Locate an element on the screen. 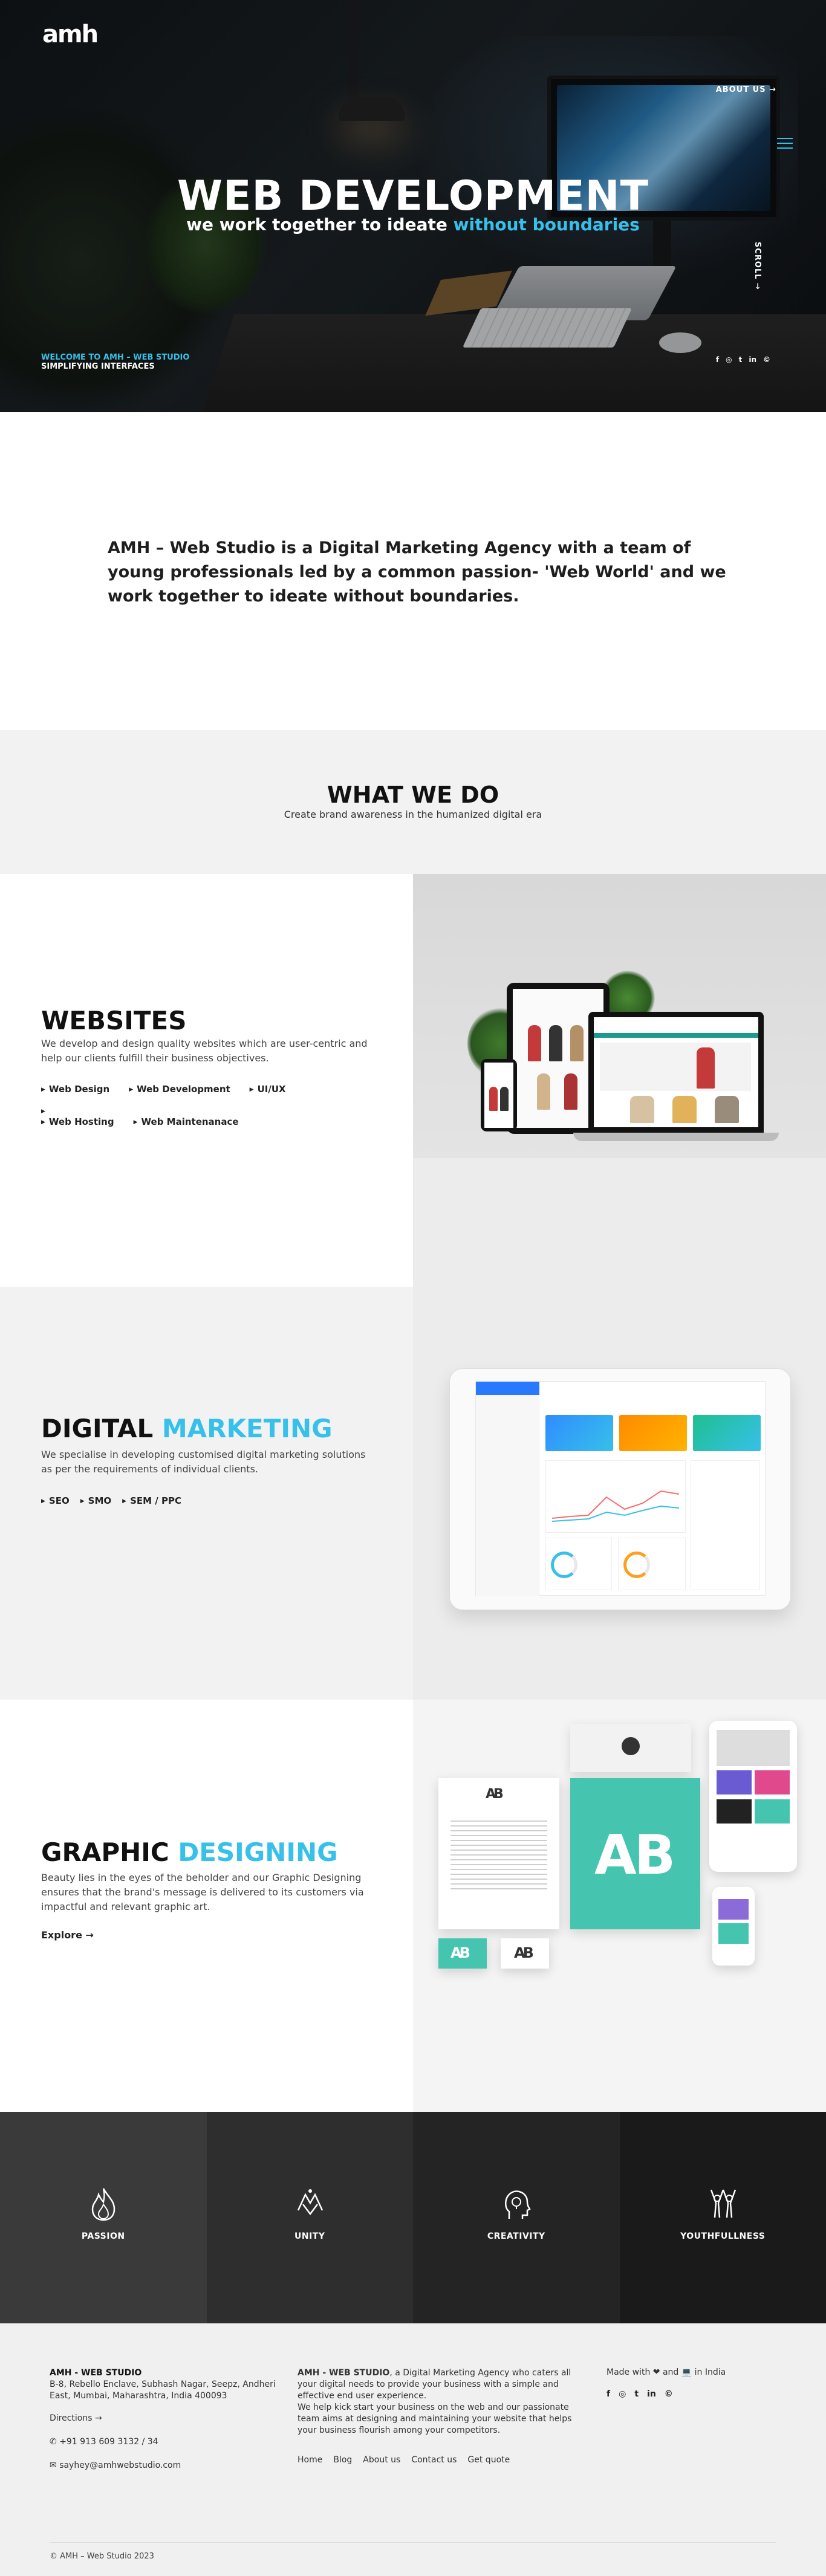 The width and height of the screenshot is (826, 2576). footer-email: ✉ sayhey@amhwebstudio.com is located at coordinates (164, 2465).